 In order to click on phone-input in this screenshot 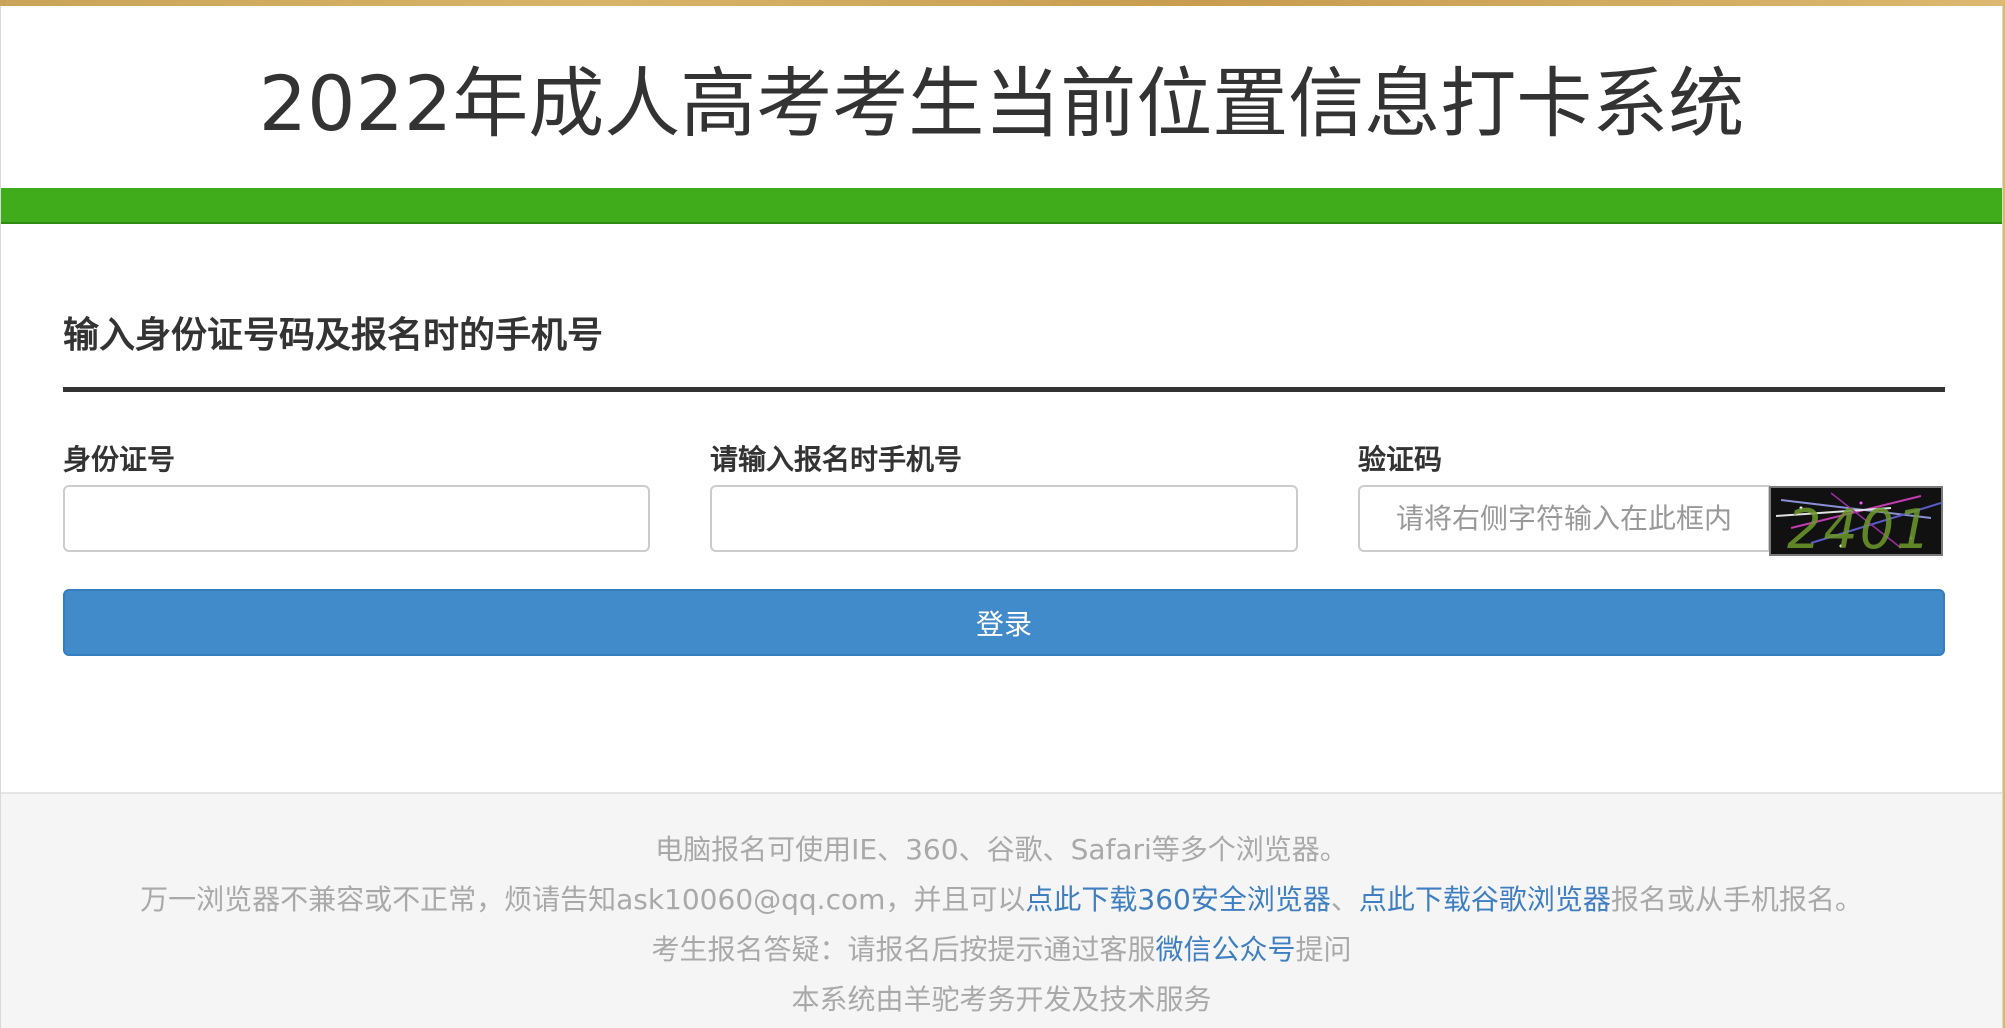, I will do `click(1004, 518)`.